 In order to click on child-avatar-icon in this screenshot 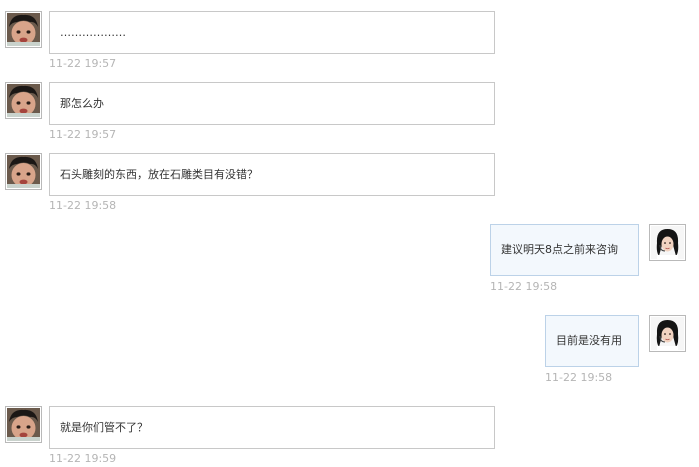, I will do `click(23, 424)`.